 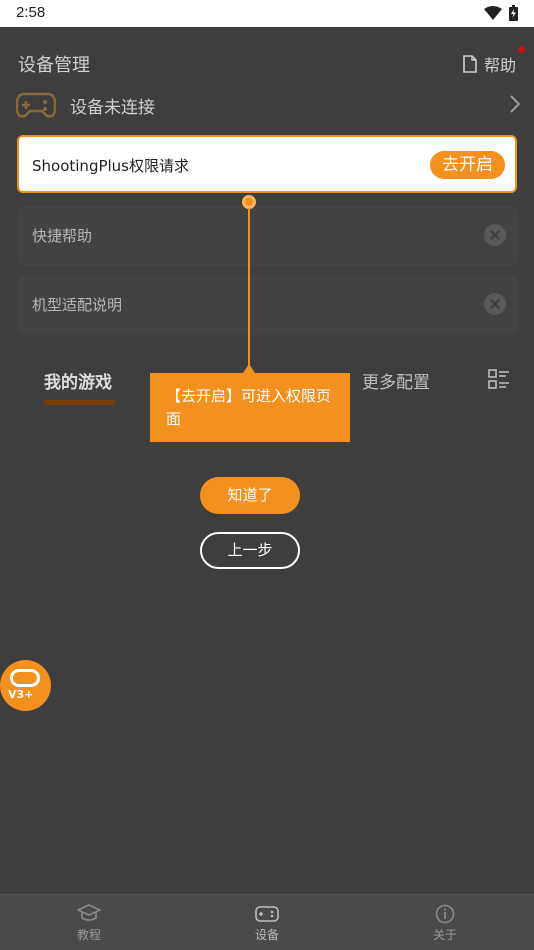 I want to click on guide-anchor-dot, so click(x=249, y=202).